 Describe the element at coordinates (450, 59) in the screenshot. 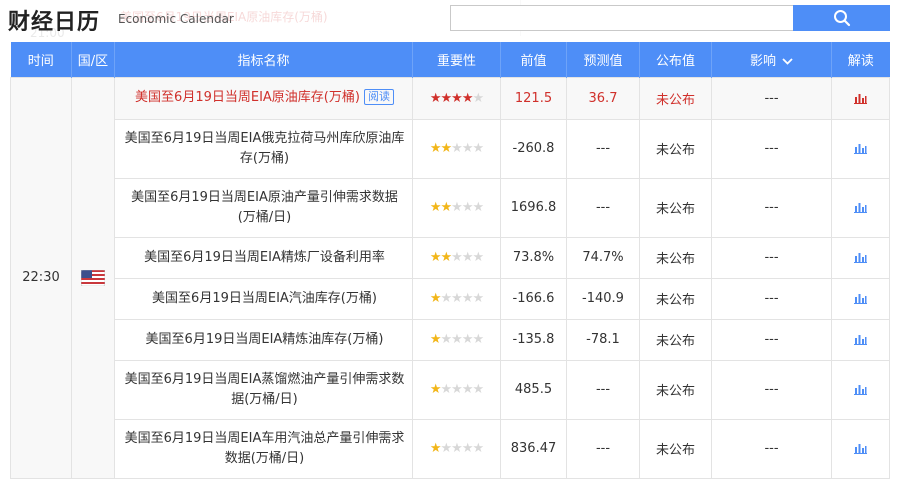

I see `table-header: 时间 国/区 指标名称 重要性 前值 预测值 公布值 影响 解读` at that location.